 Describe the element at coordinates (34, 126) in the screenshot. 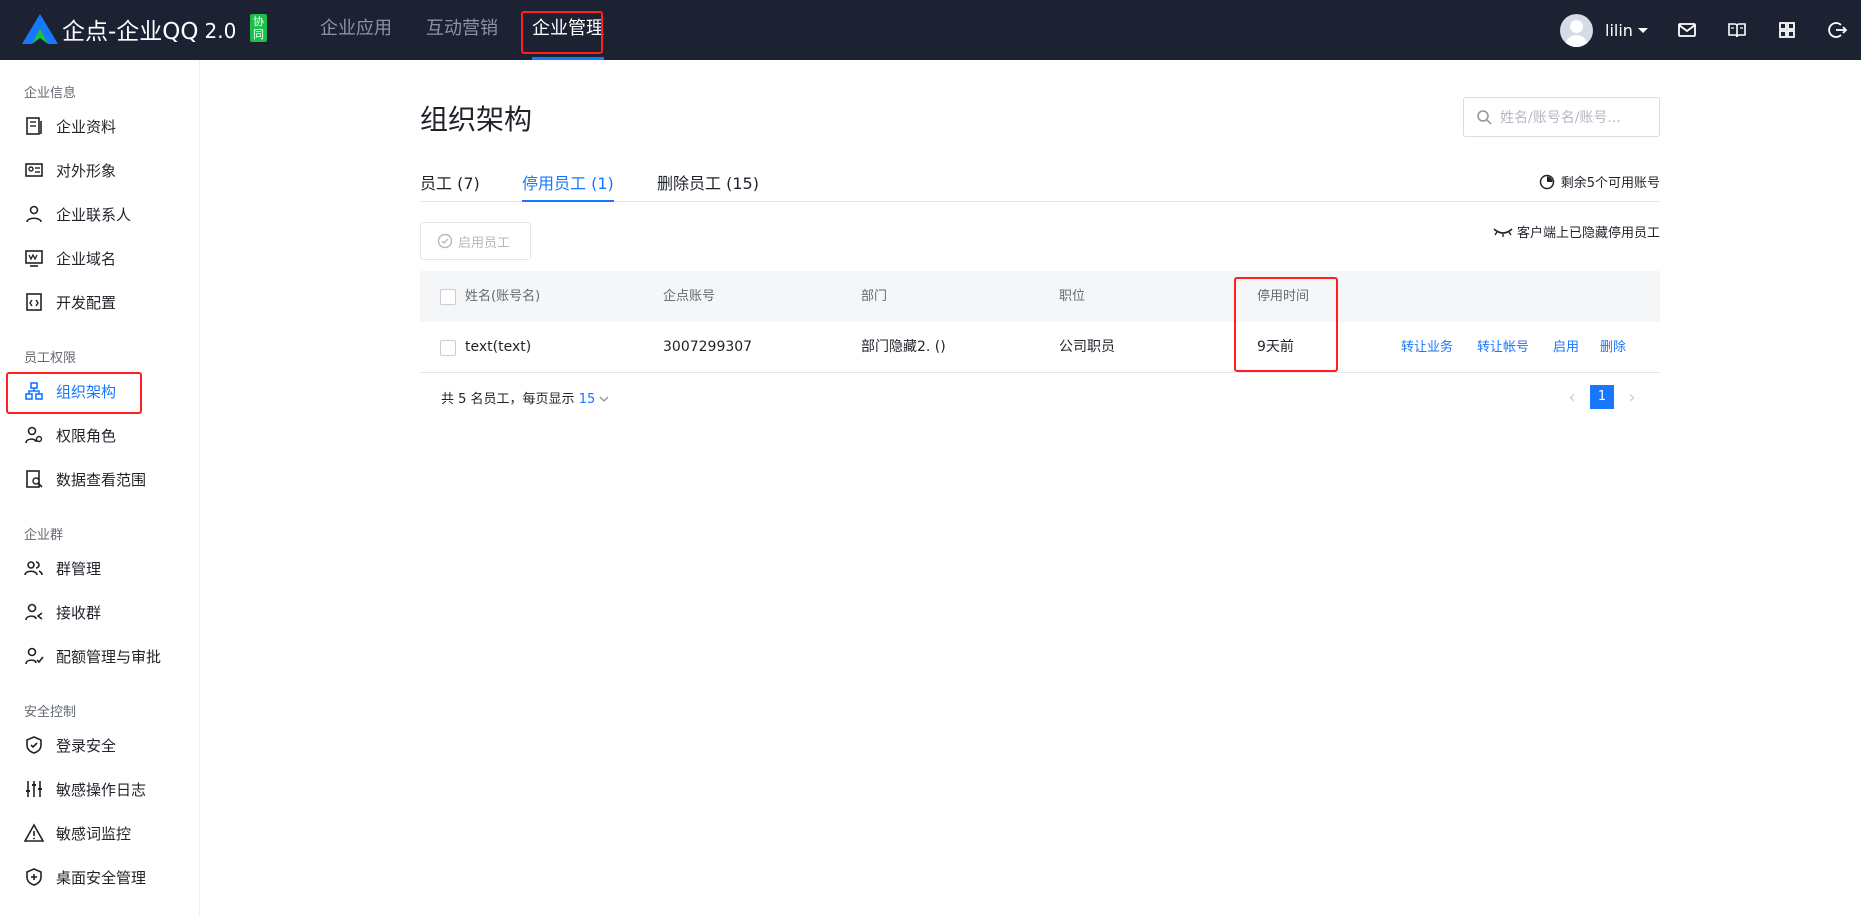

I see `document-icon` at that location.